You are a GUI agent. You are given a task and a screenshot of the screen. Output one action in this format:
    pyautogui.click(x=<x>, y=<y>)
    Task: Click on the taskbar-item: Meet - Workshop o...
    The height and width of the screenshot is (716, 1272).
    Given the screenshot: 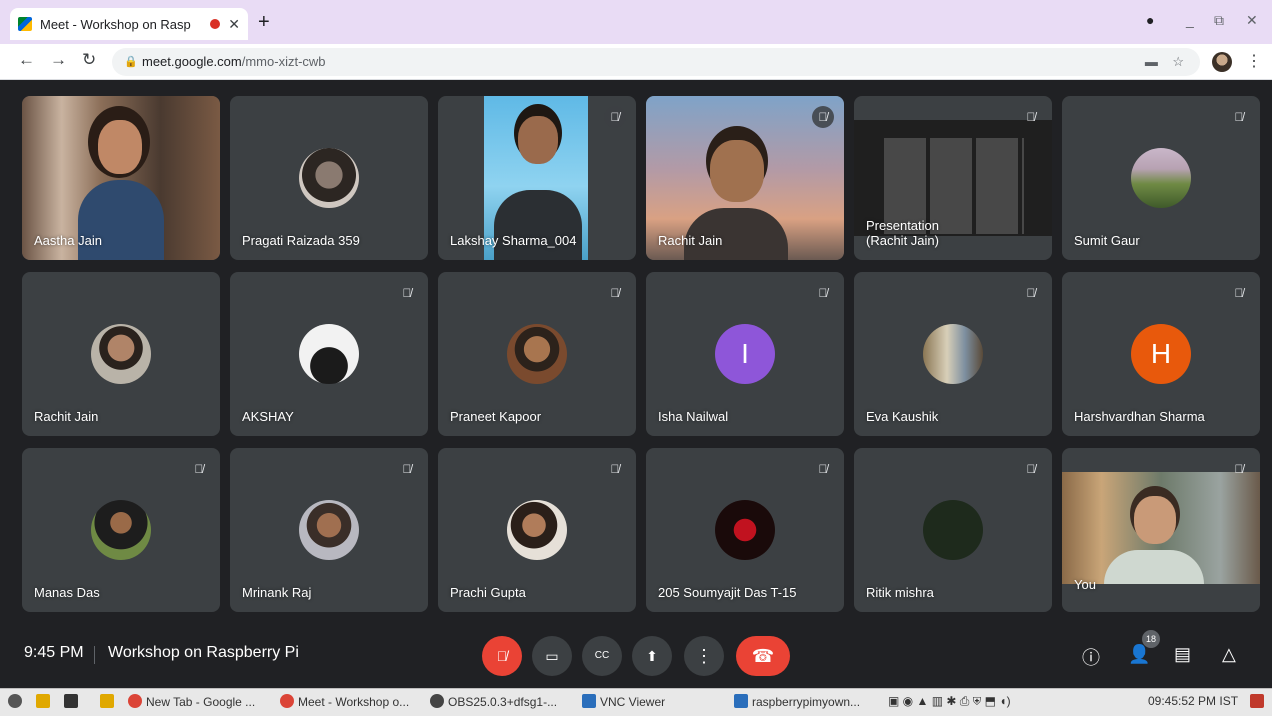 What is the action you would take?
    pyautogui.click(x=344, y=701)
    